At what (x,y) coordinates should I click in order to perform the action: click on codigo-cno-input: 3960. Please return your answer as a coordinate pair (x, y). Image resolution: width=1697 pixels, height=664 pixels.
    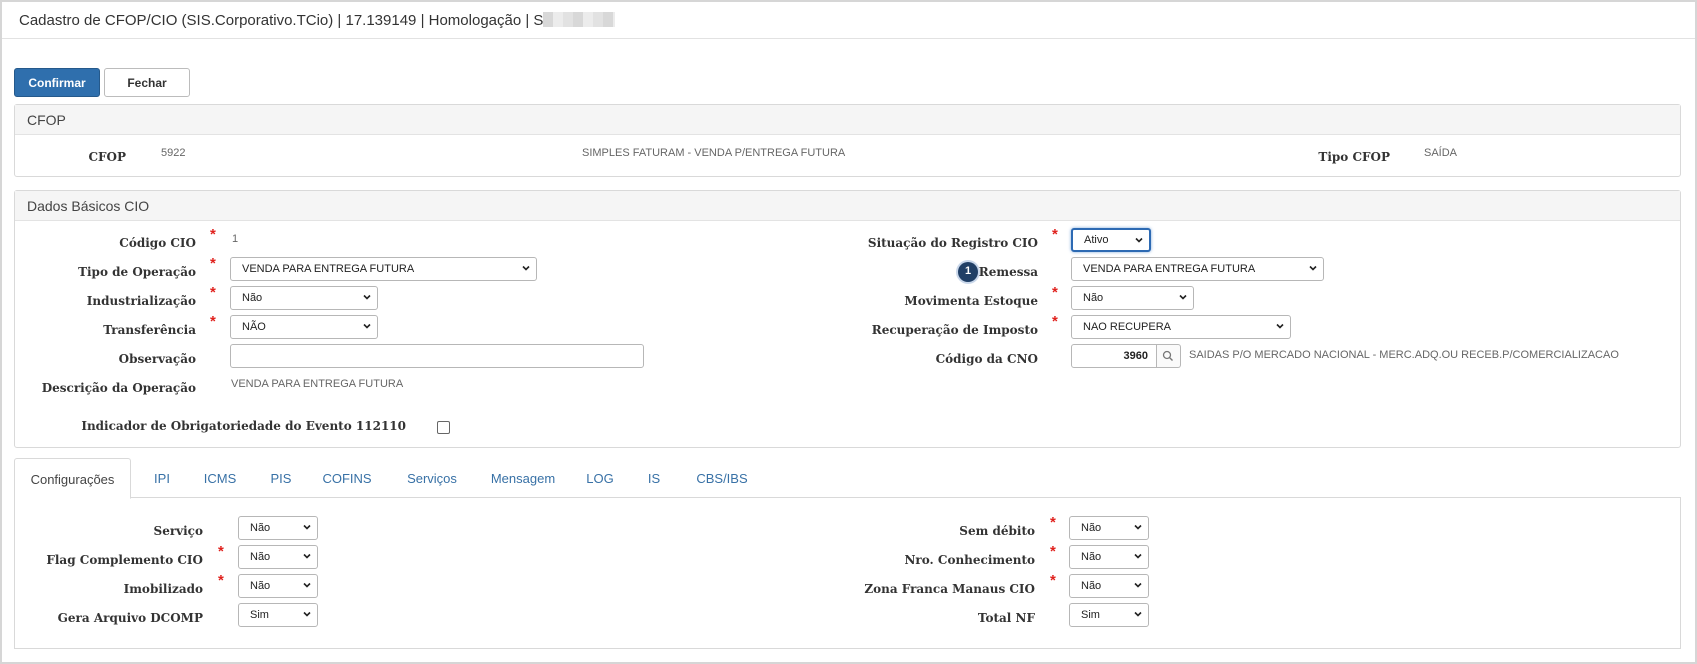
    Looking at the image, I should click on (1114, 356).